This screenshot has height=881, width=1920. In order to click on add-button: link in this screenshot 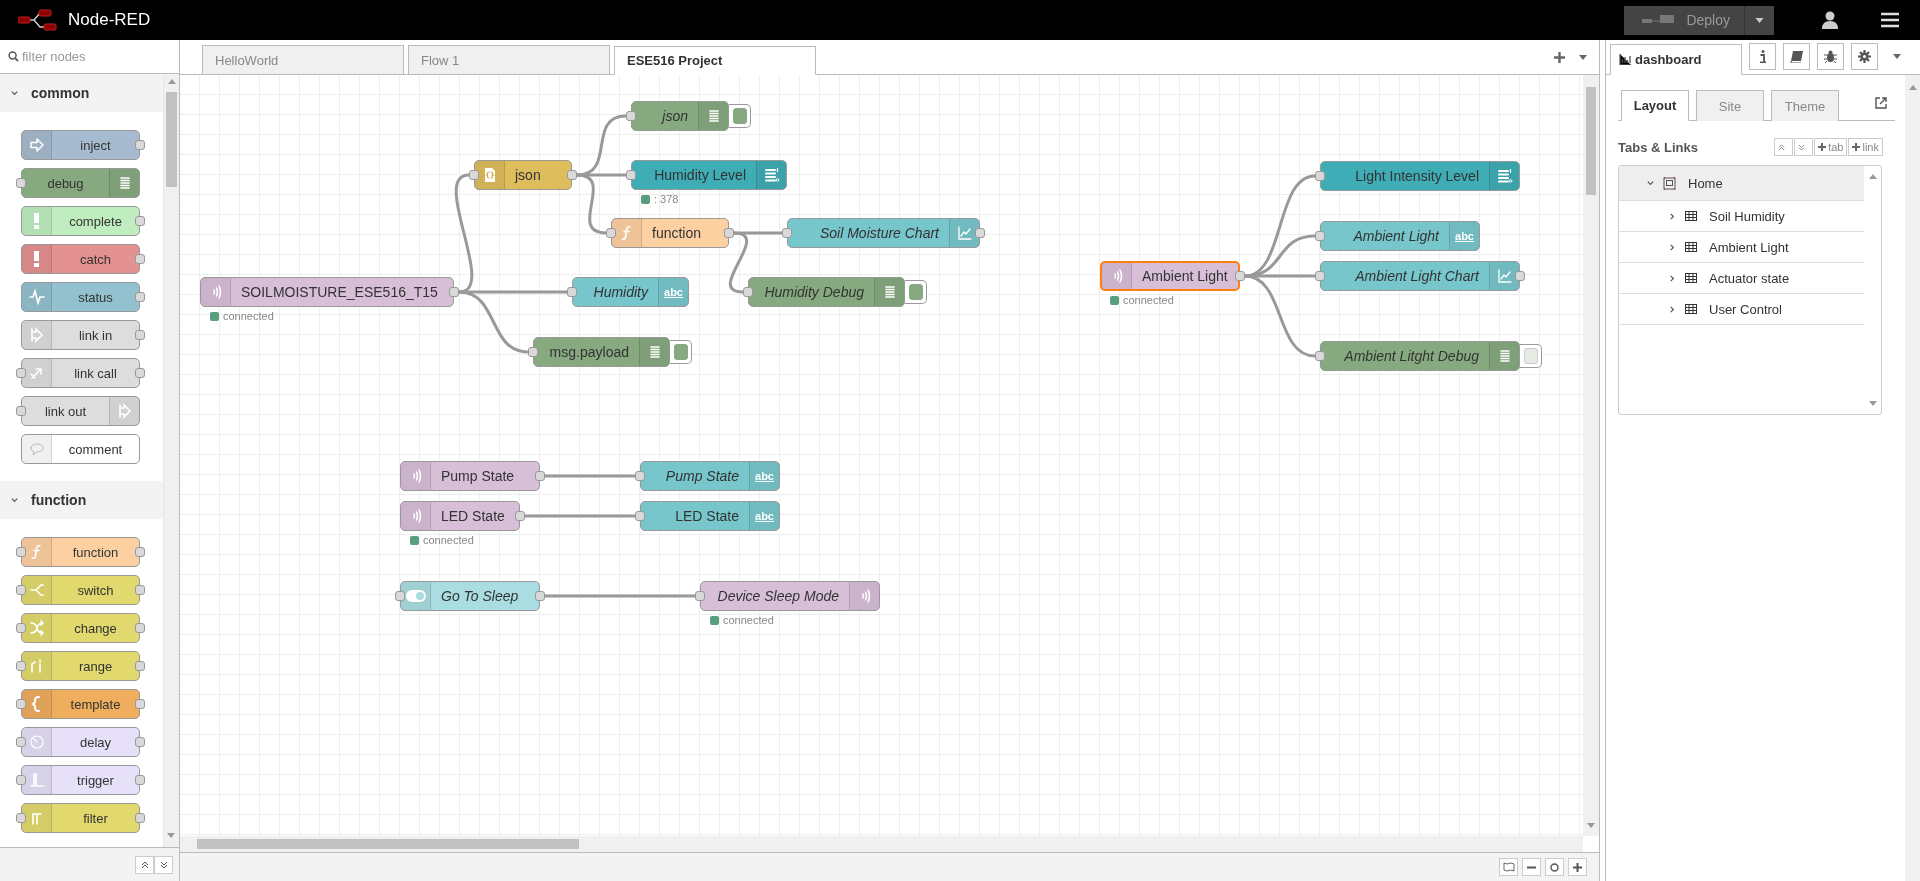, I will do `click(1865, 147)`.